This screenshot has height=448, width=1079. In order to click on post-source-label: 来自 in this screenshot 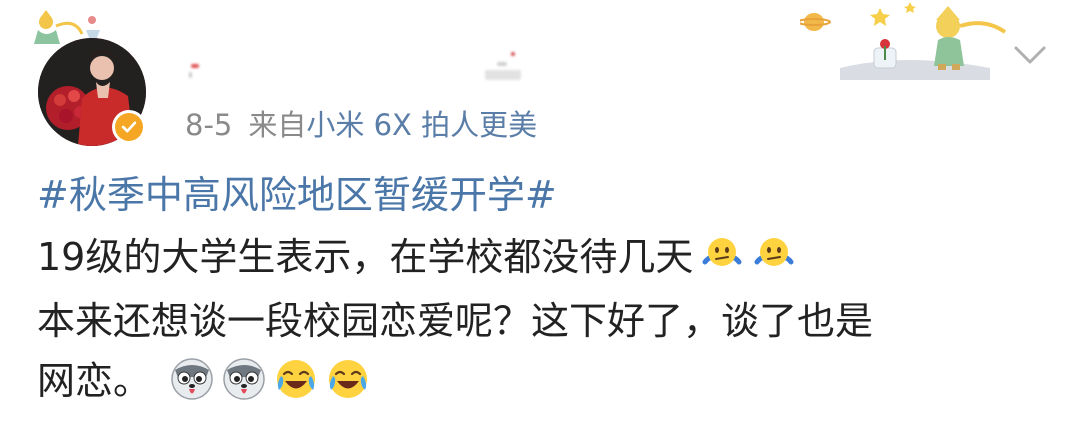, I will do `click(277, 125)`.